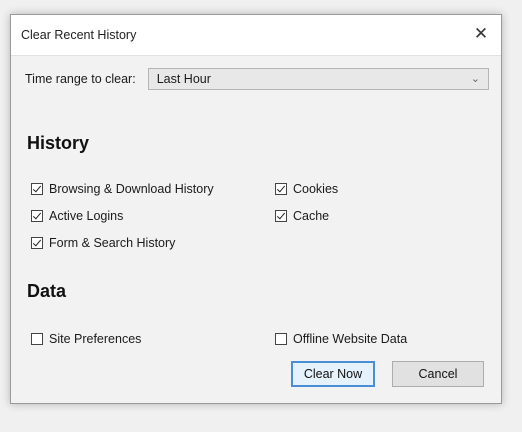  I want to click on close-icon: ✕, so click(481, 34).